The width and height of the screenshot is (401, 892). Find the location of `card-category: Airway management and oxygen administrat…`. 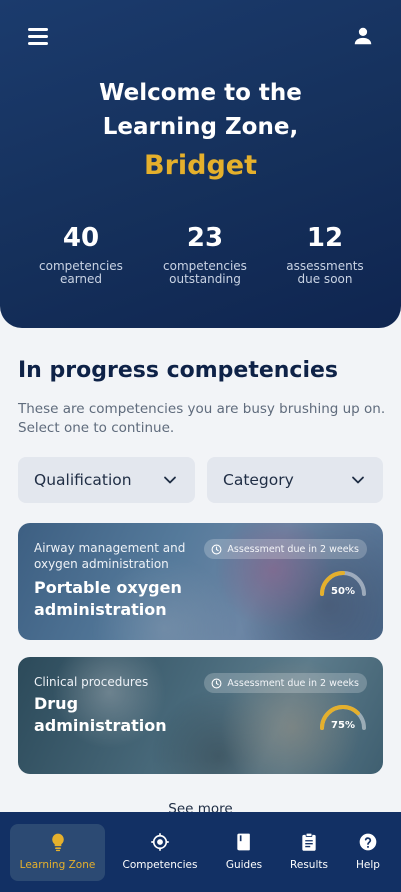

card-category: Airway management and oxygen administrat… is located at coordinates (110, 556).